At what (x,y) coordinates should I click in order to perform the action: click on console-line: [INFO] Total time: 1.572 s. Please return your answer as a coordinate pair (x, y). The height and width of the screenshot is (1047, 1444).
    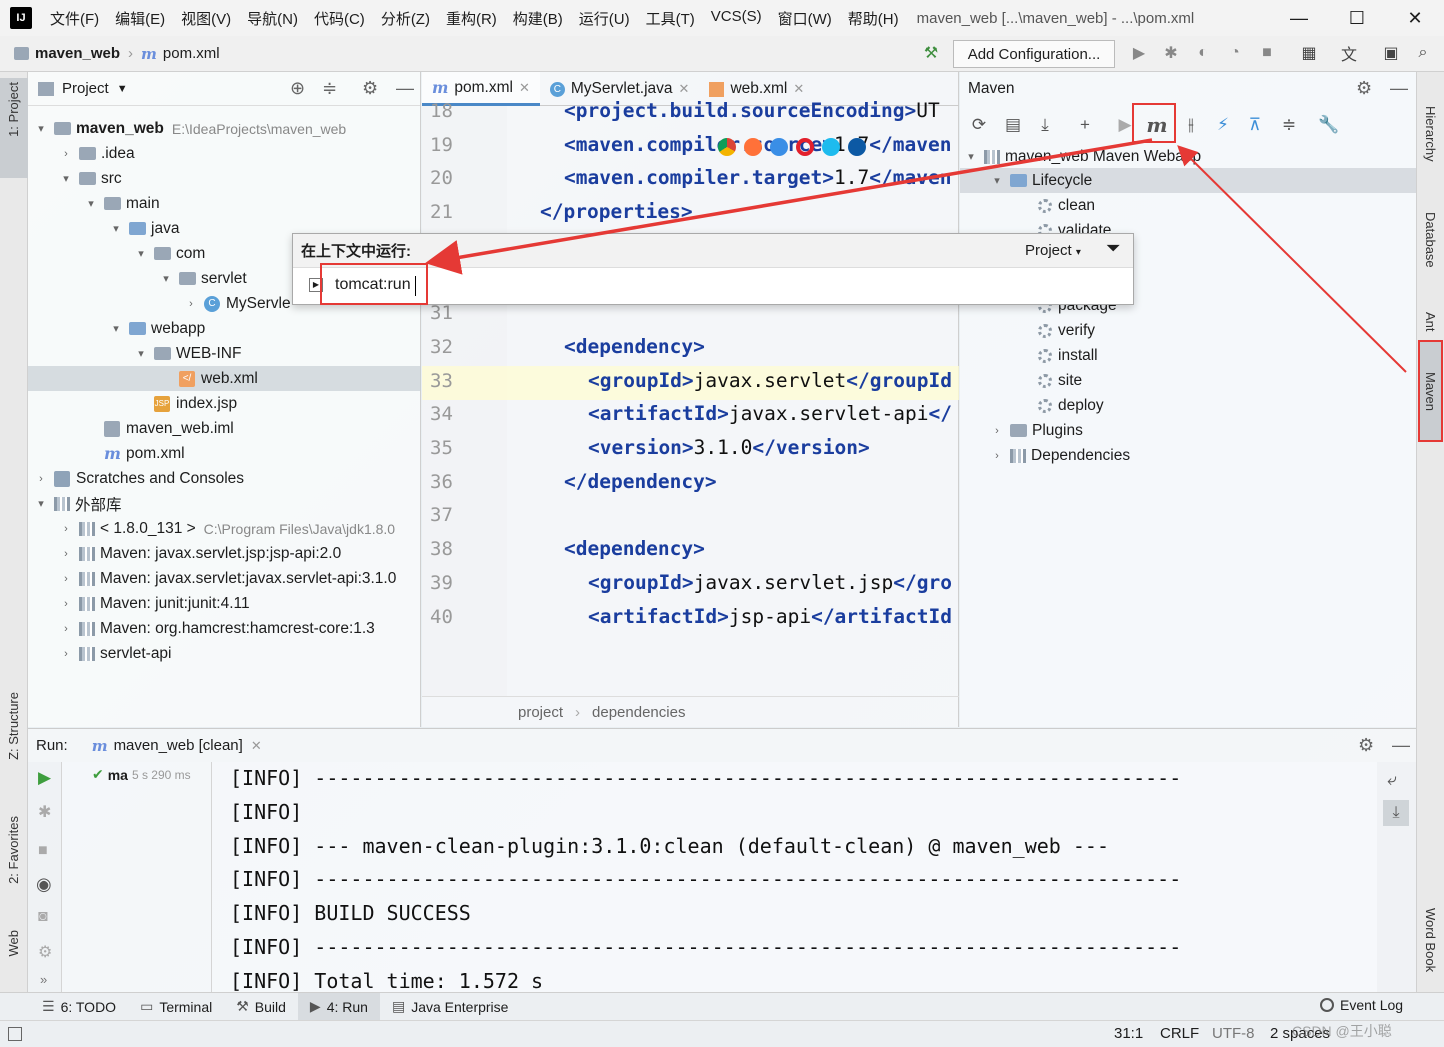
    Looking at the image, I should click on (387, 980).